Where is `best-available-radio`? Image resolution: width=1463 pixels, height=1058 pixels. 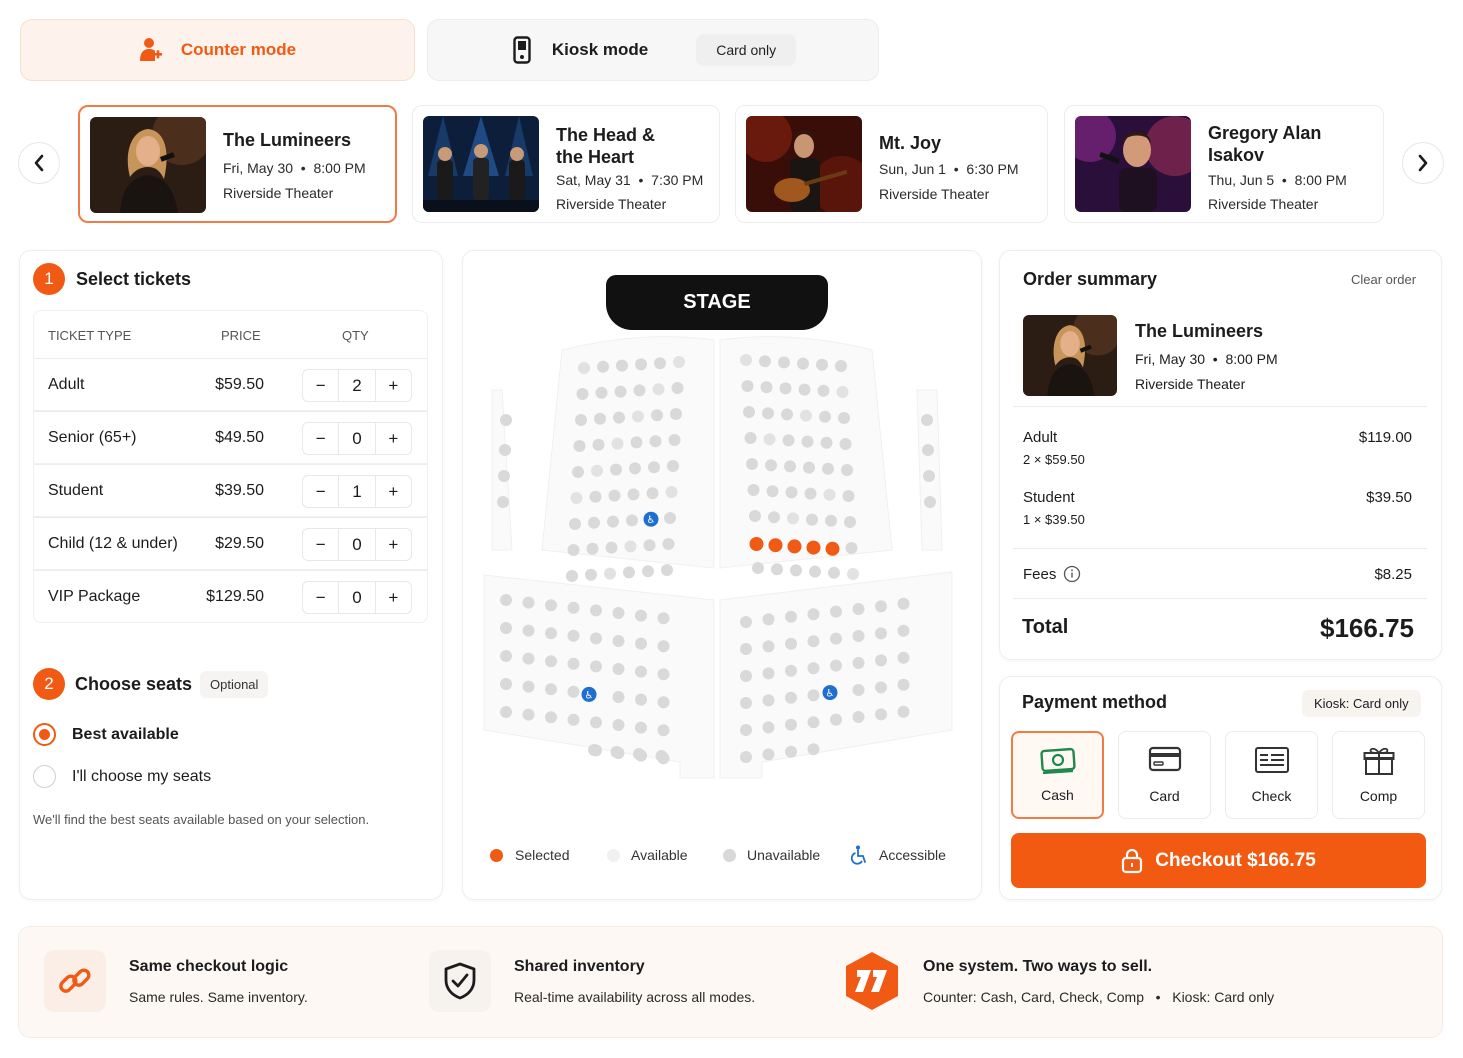
best-available-radio is located at coordinates (44, 734).